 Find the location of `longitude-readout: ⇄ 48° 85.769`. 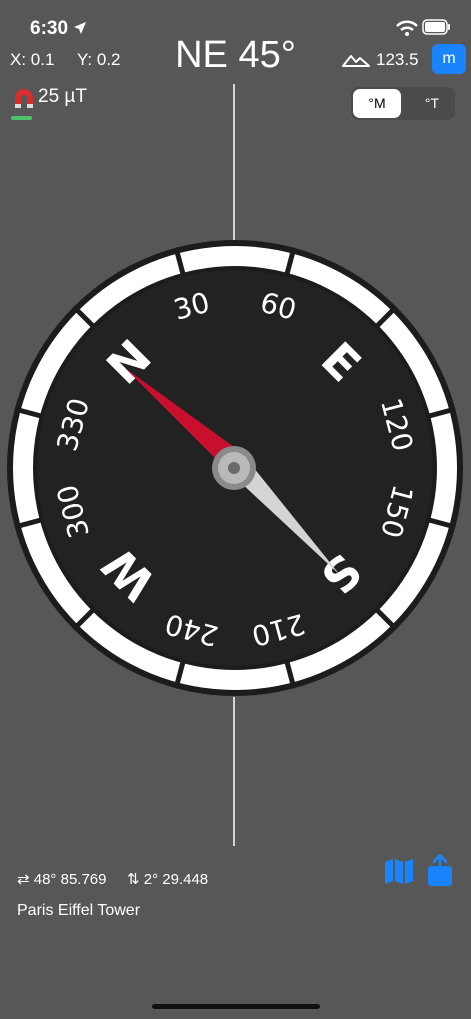

longitude-readout: ⇄ 48° 85.769 is located at coordinates (62, 879).